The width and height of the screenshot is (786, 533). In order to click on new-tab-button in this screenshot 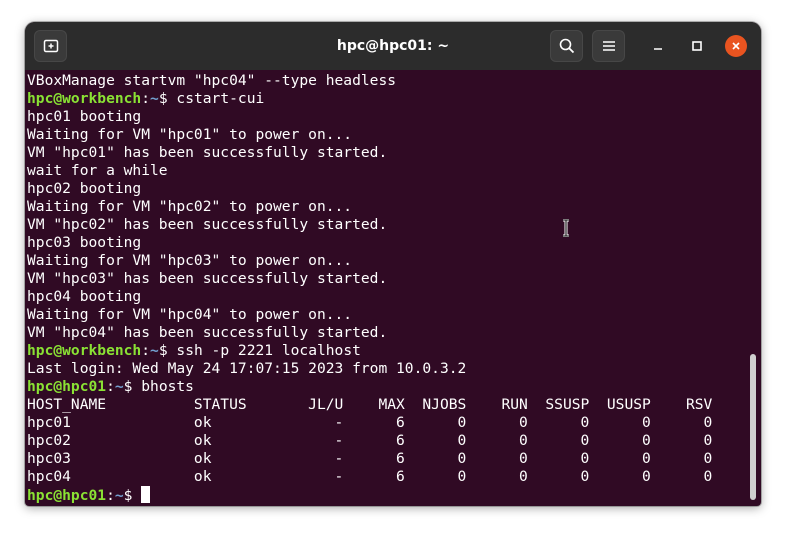, I will do `click(50, 46)`.